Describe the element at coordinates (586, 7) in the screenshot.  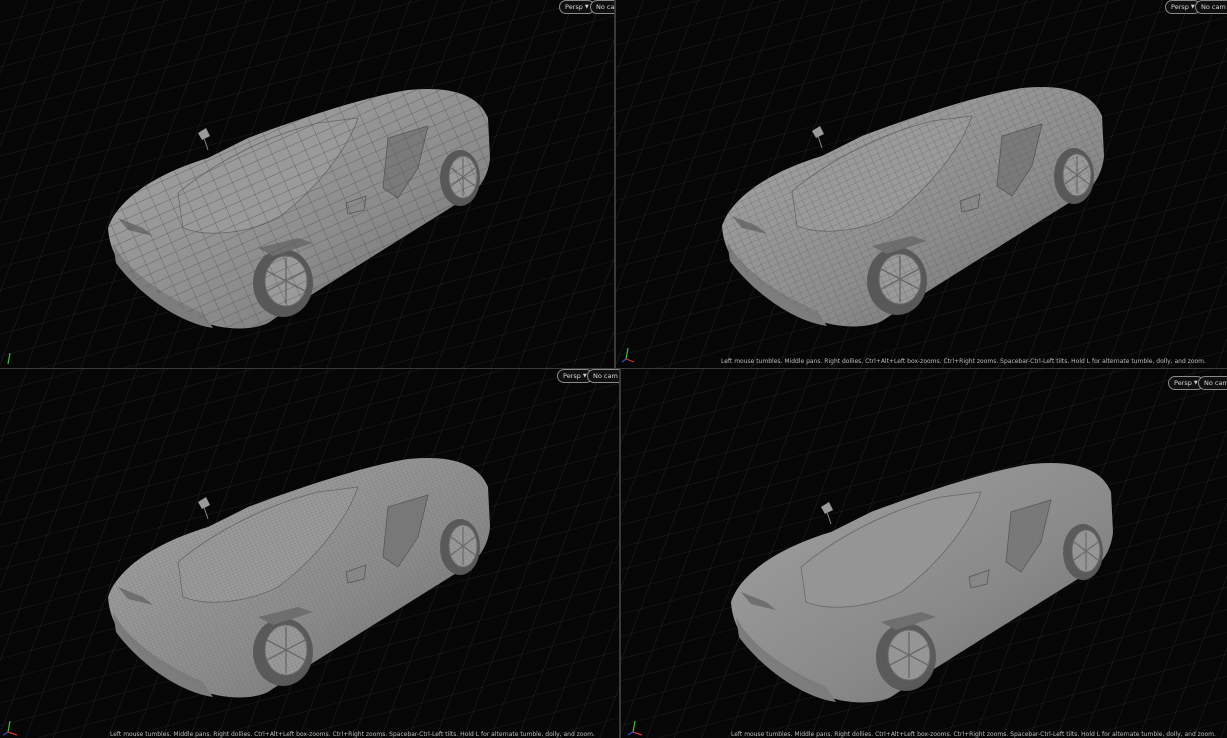
I see `caret-down-icon: ▼` at that location.